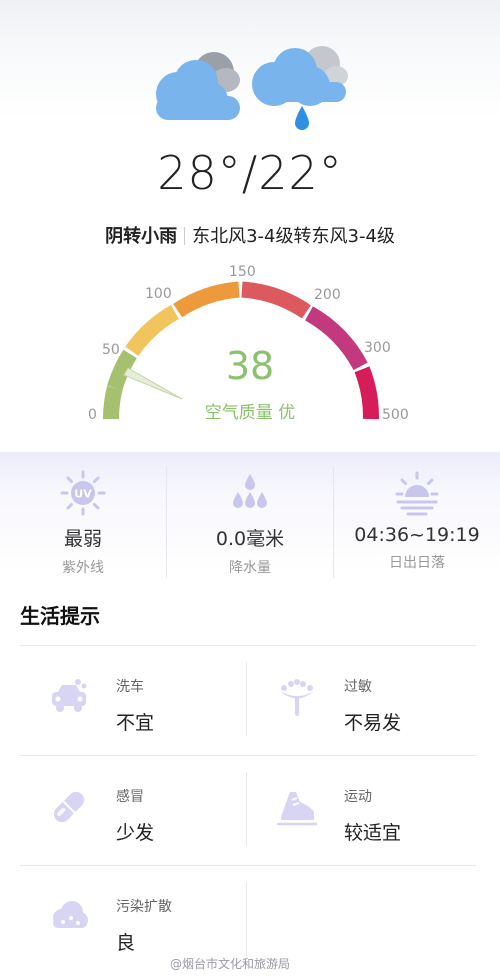 Image resolution: width=500 pixels, height=977 pixels. I want to click on sunrise-icon, so click(417, 493).